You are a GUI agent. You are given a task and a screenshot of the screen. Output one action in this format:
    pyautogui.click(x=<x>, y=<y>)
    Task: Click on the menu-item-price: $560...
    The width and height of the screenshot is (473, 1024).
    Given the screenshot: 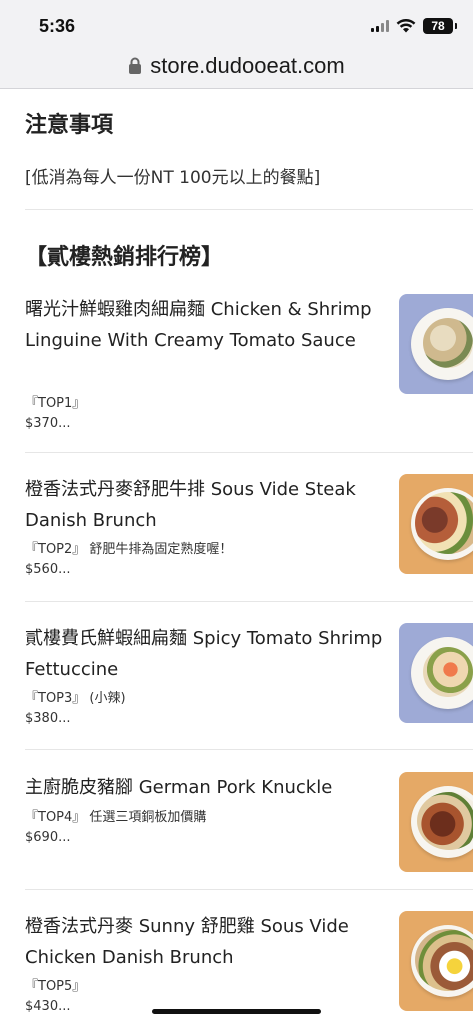 What is the action you would take?
    pyautogui.click(x=48, y=569)
    